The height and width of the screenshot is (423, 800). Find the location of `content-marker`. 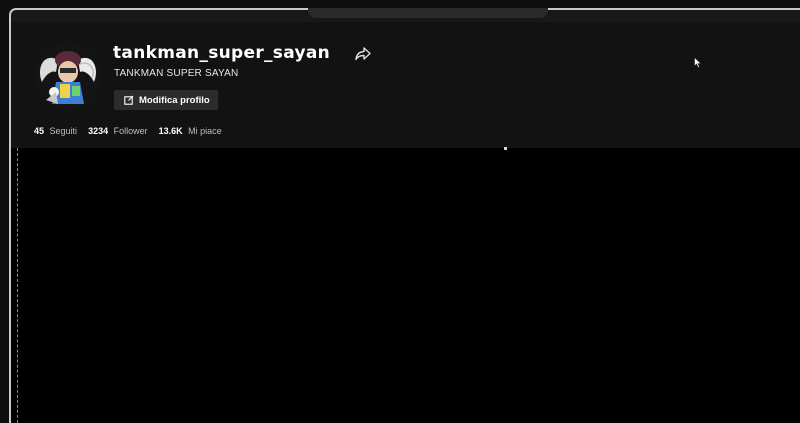

content-marker is located at coordinates (505, 148).